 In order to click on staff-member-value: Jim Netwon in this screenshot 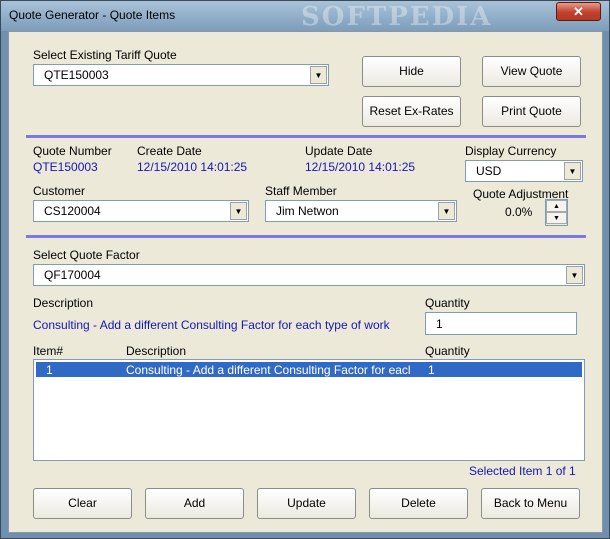, I will do `click(307, 211)`.